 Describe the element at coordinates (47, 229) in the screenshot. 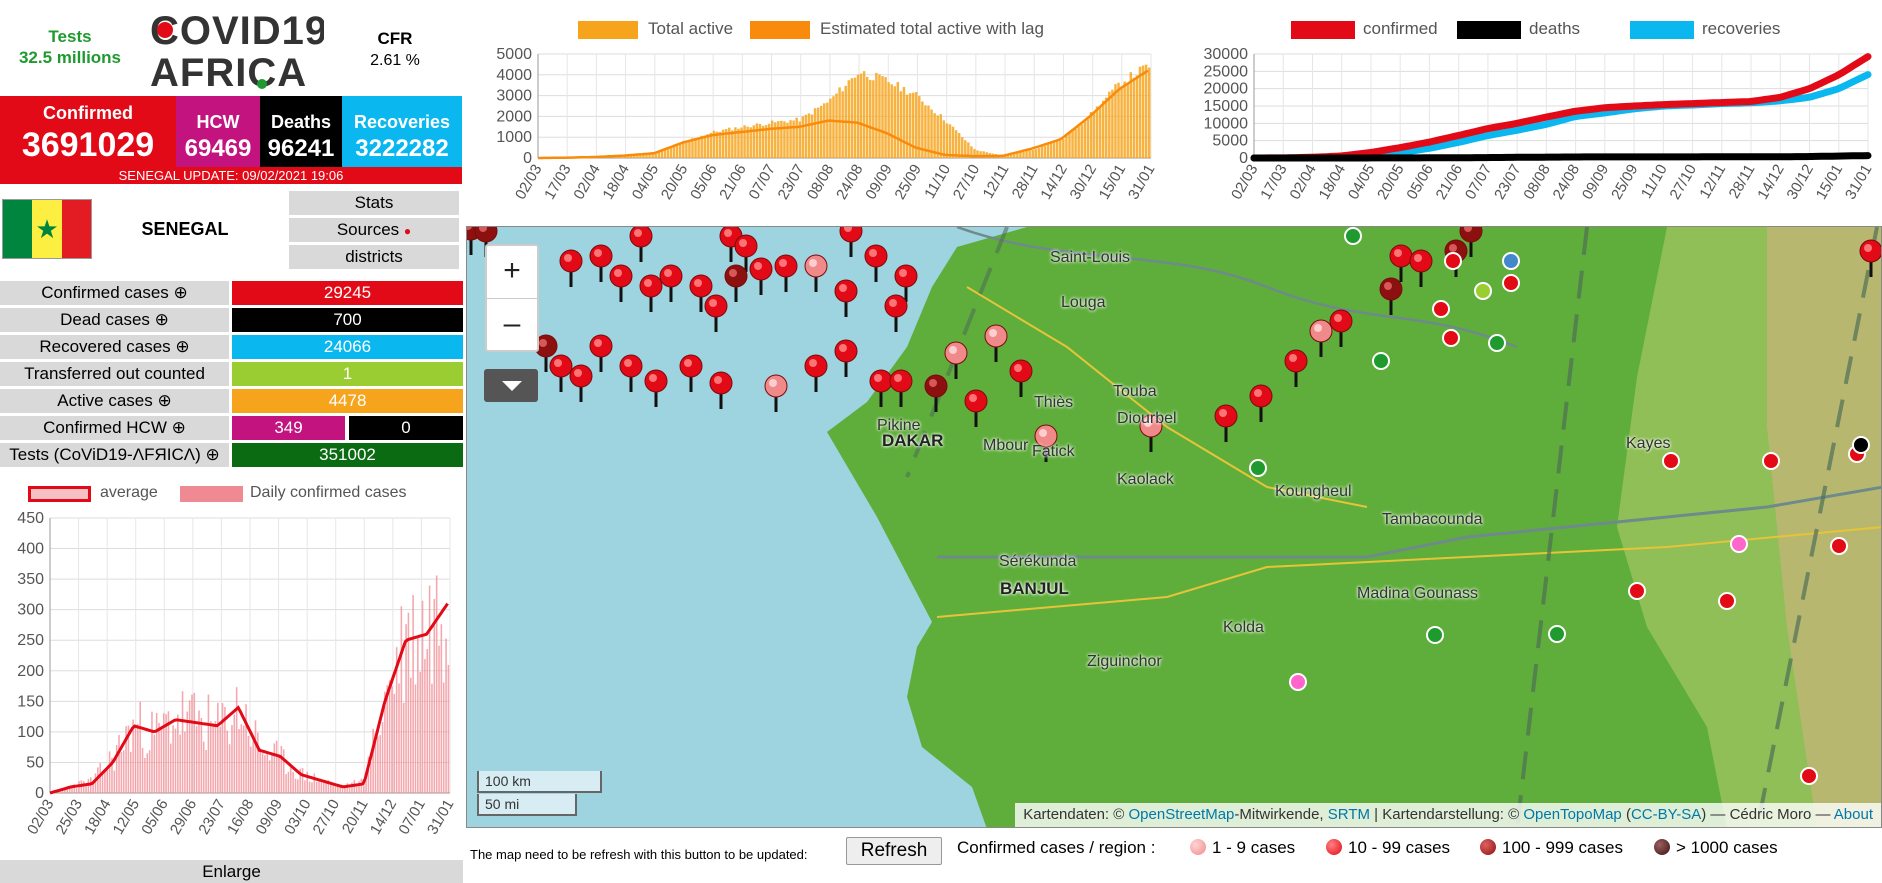

I see `star-icon: ★` at that location.